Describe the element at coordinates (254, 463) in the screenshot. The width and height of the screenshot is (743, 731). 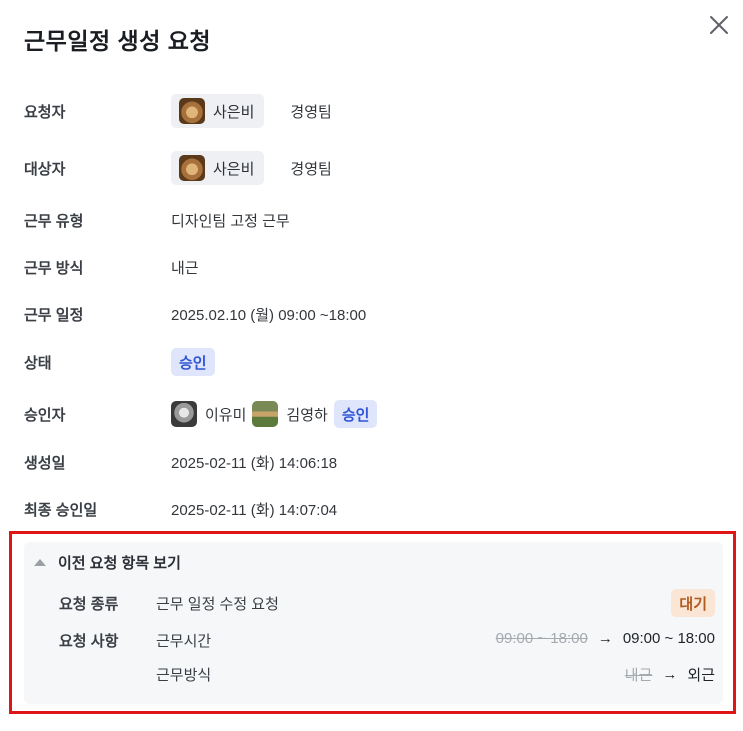
I see `created-value: 2025-02-11 (화) 14:06:18` at that location.